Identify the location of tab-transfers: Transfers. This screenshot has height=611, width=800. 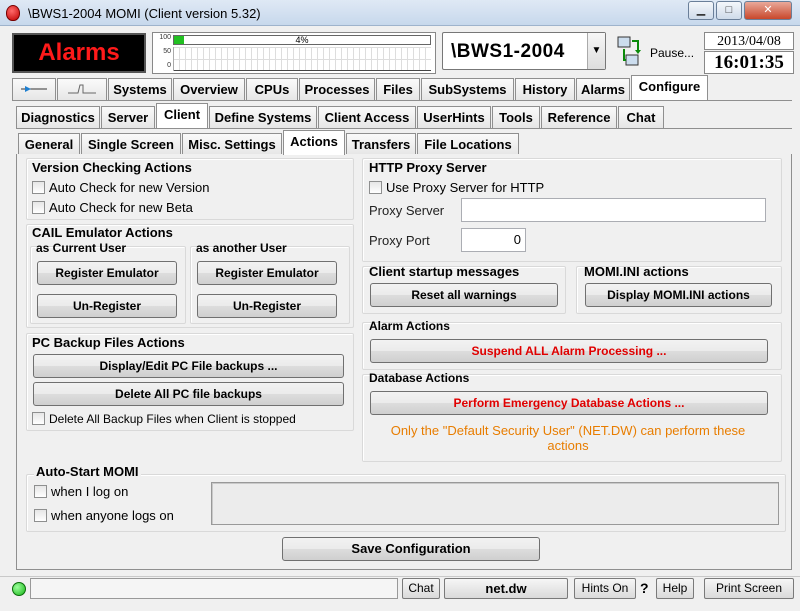
(381, 144).